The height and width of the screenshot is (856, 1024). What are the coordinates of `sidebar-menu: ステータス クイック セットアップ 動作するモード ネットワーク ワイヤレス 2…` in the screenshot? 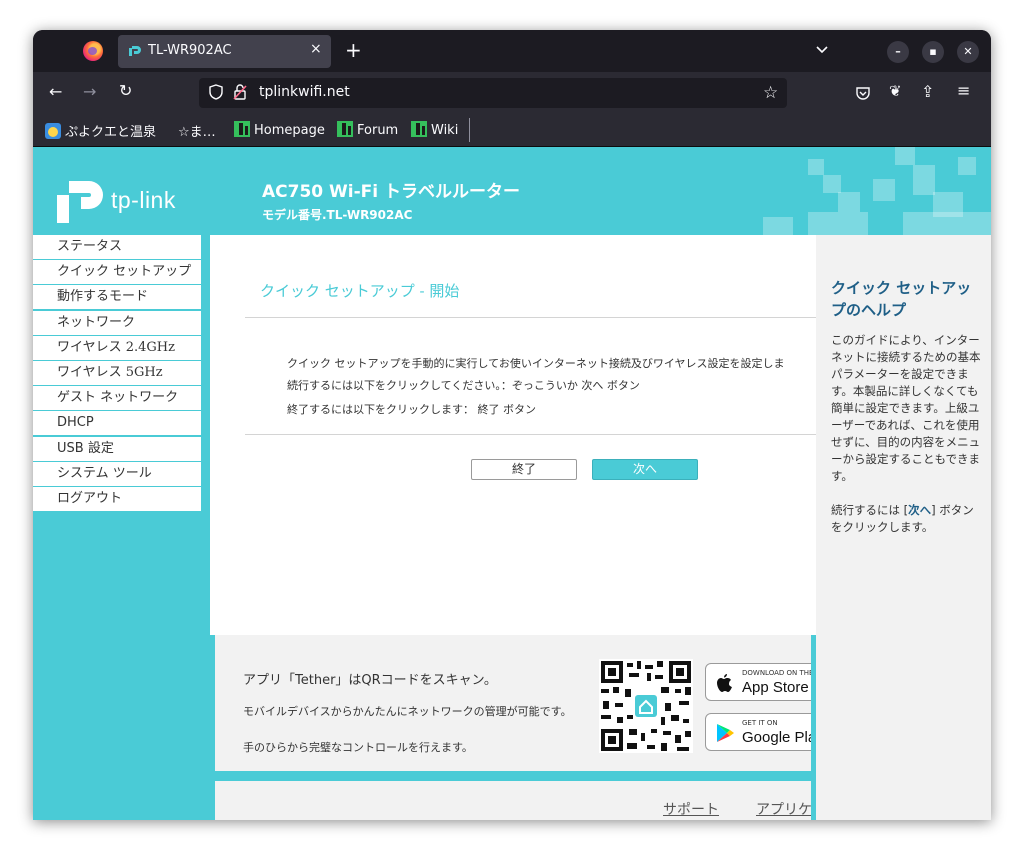 It's located at (117, 373).